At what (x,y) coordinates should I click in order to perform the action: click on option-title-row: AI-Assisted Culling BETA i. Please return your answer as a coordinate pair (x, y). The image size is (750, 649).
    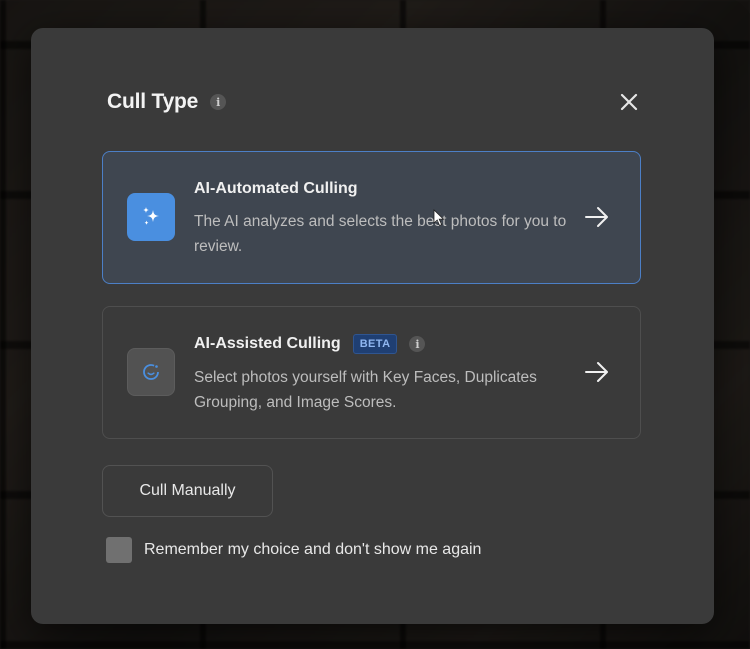
    Looking at the image, I should click on (310, 344).